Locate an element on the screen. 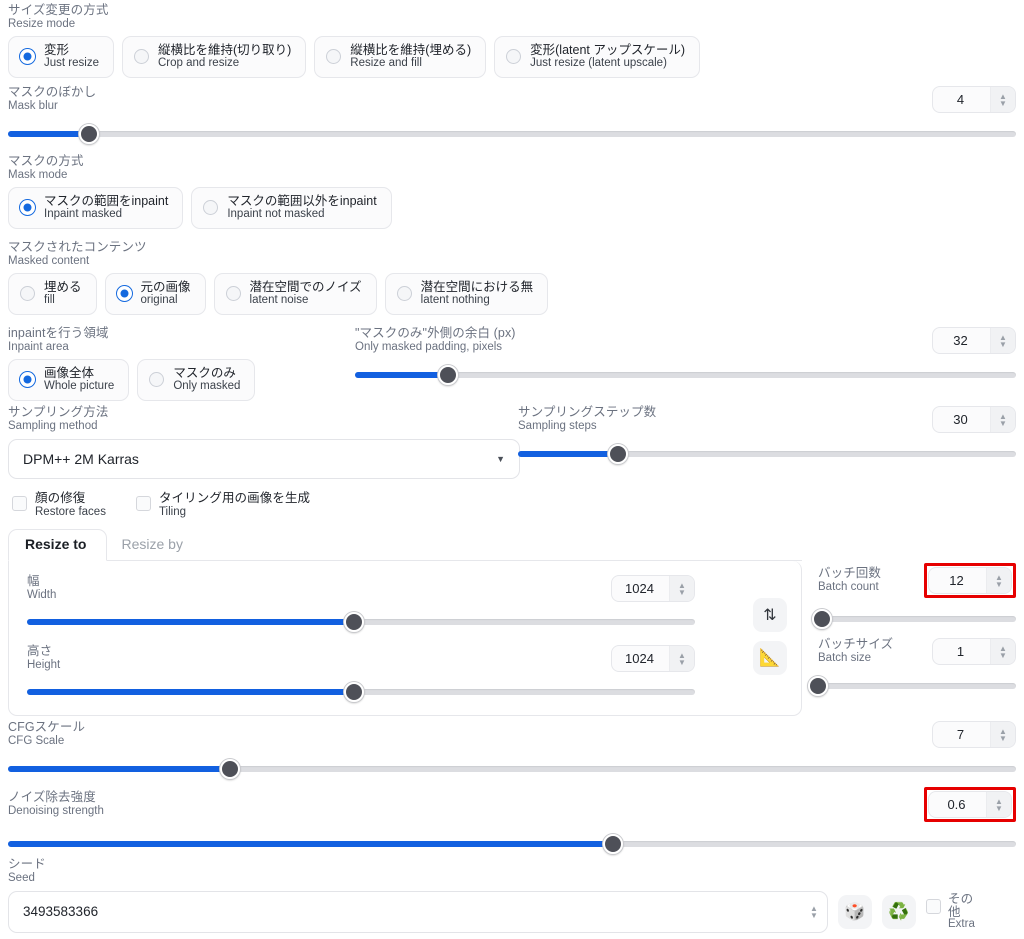 This screenshot has height=939, width=1024. resize-mode-option-just-resize: 変形 Just resize is located at coordinates (61, 56).